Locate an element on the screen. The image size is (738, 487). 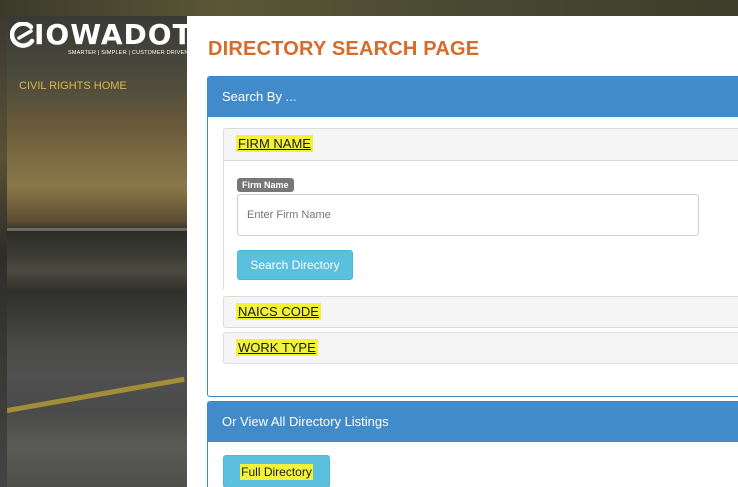
view-all-heading: Or View All Directory Listings is located at coordinates (473, 422).